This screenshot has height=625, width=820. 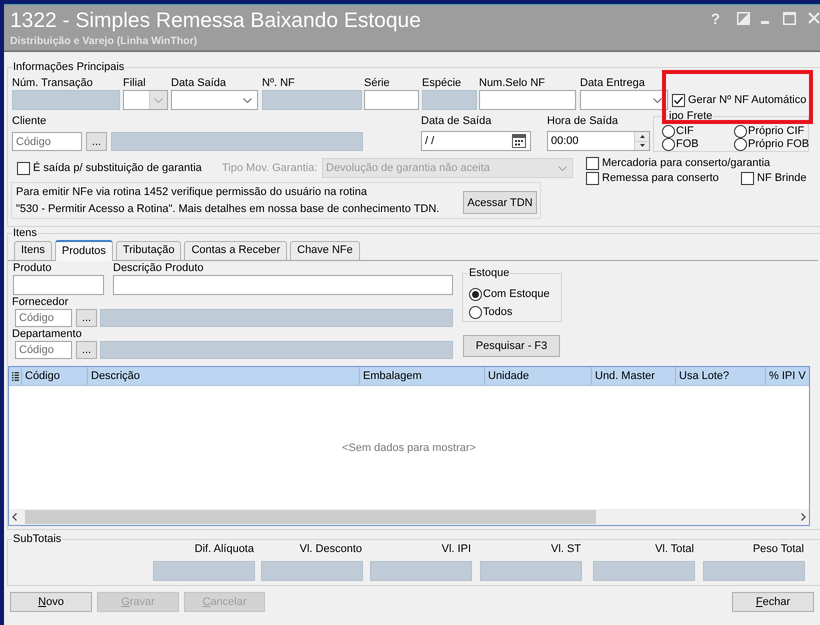 What do you see at coordinates (814, 18) in the screenshot?
I see `close-icon` at bounding box center [814, 18].